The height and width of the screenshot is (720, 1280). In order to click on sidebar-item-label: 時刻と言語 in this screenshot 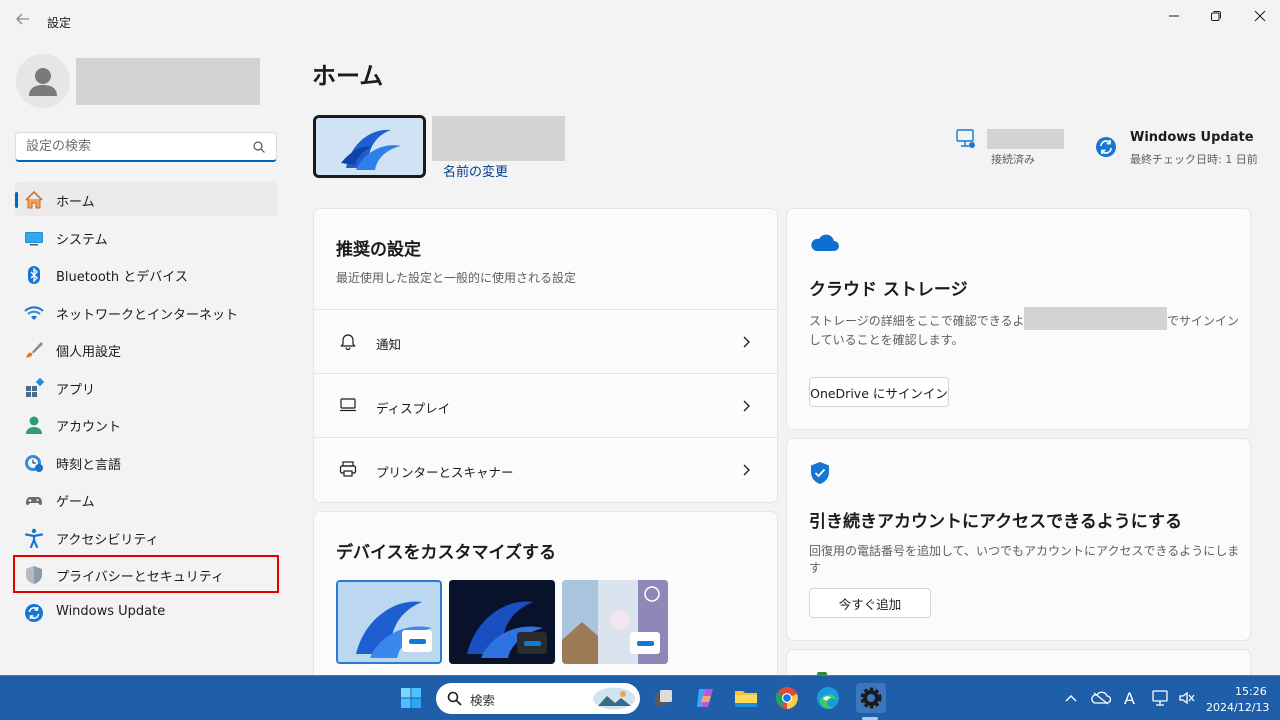, I will do `click(89, 465)`.